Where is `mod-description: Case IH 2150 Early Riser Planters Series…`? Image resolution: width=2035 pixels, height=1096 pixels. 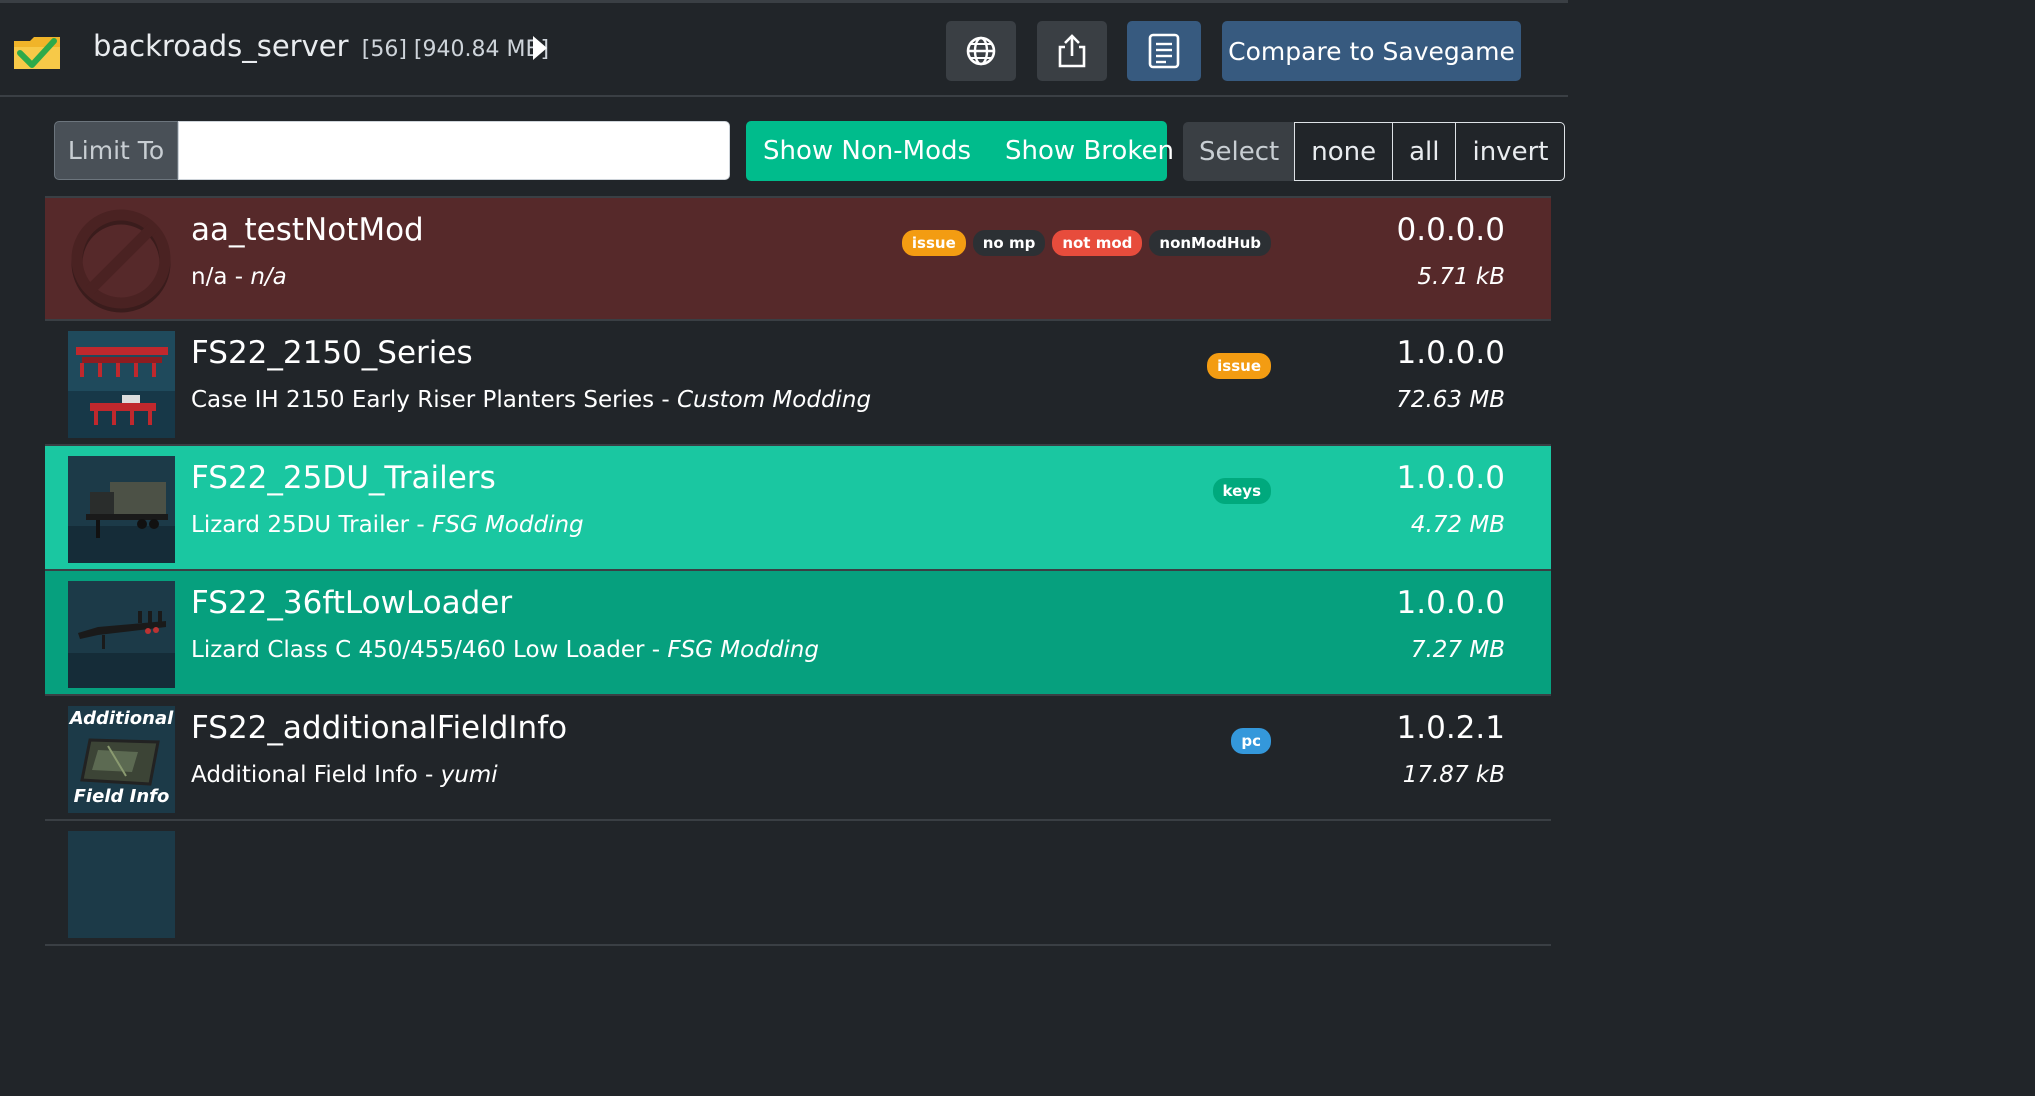
mod-description: Case IH 2150 Early Riser Planters Series… is located at coordinates (531, 400).